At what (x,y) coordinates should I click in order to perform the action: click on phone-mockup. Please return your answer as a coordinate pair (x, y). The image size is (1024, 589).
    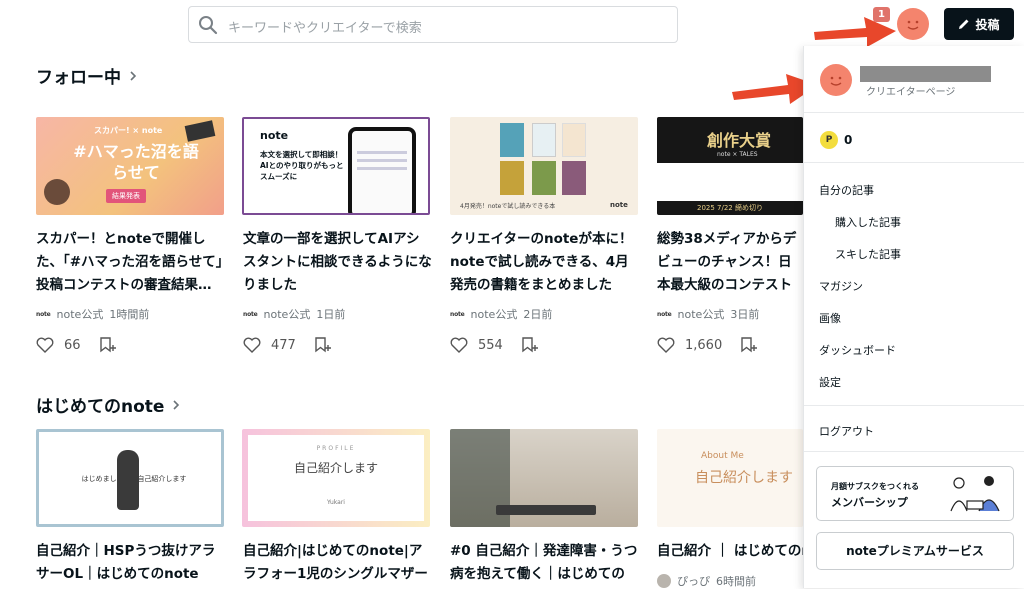
    Looking at the image, I should click on (382, 170).